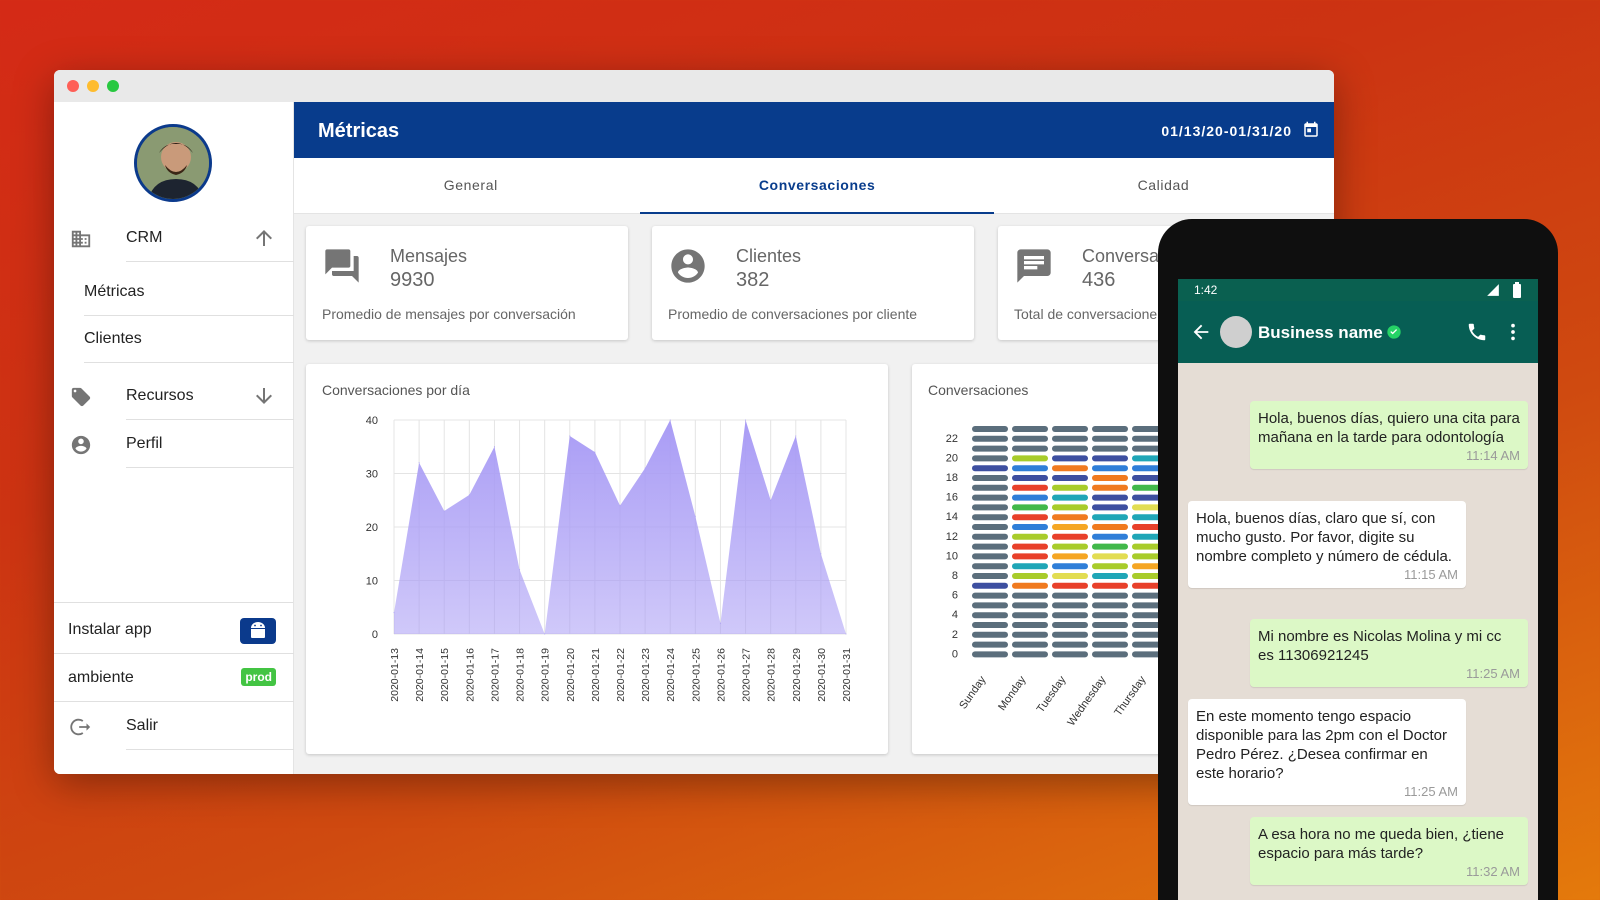 The height and width of the screenshot is (900, 1600). I want to click on minimize-window-button, so click(93, 86).